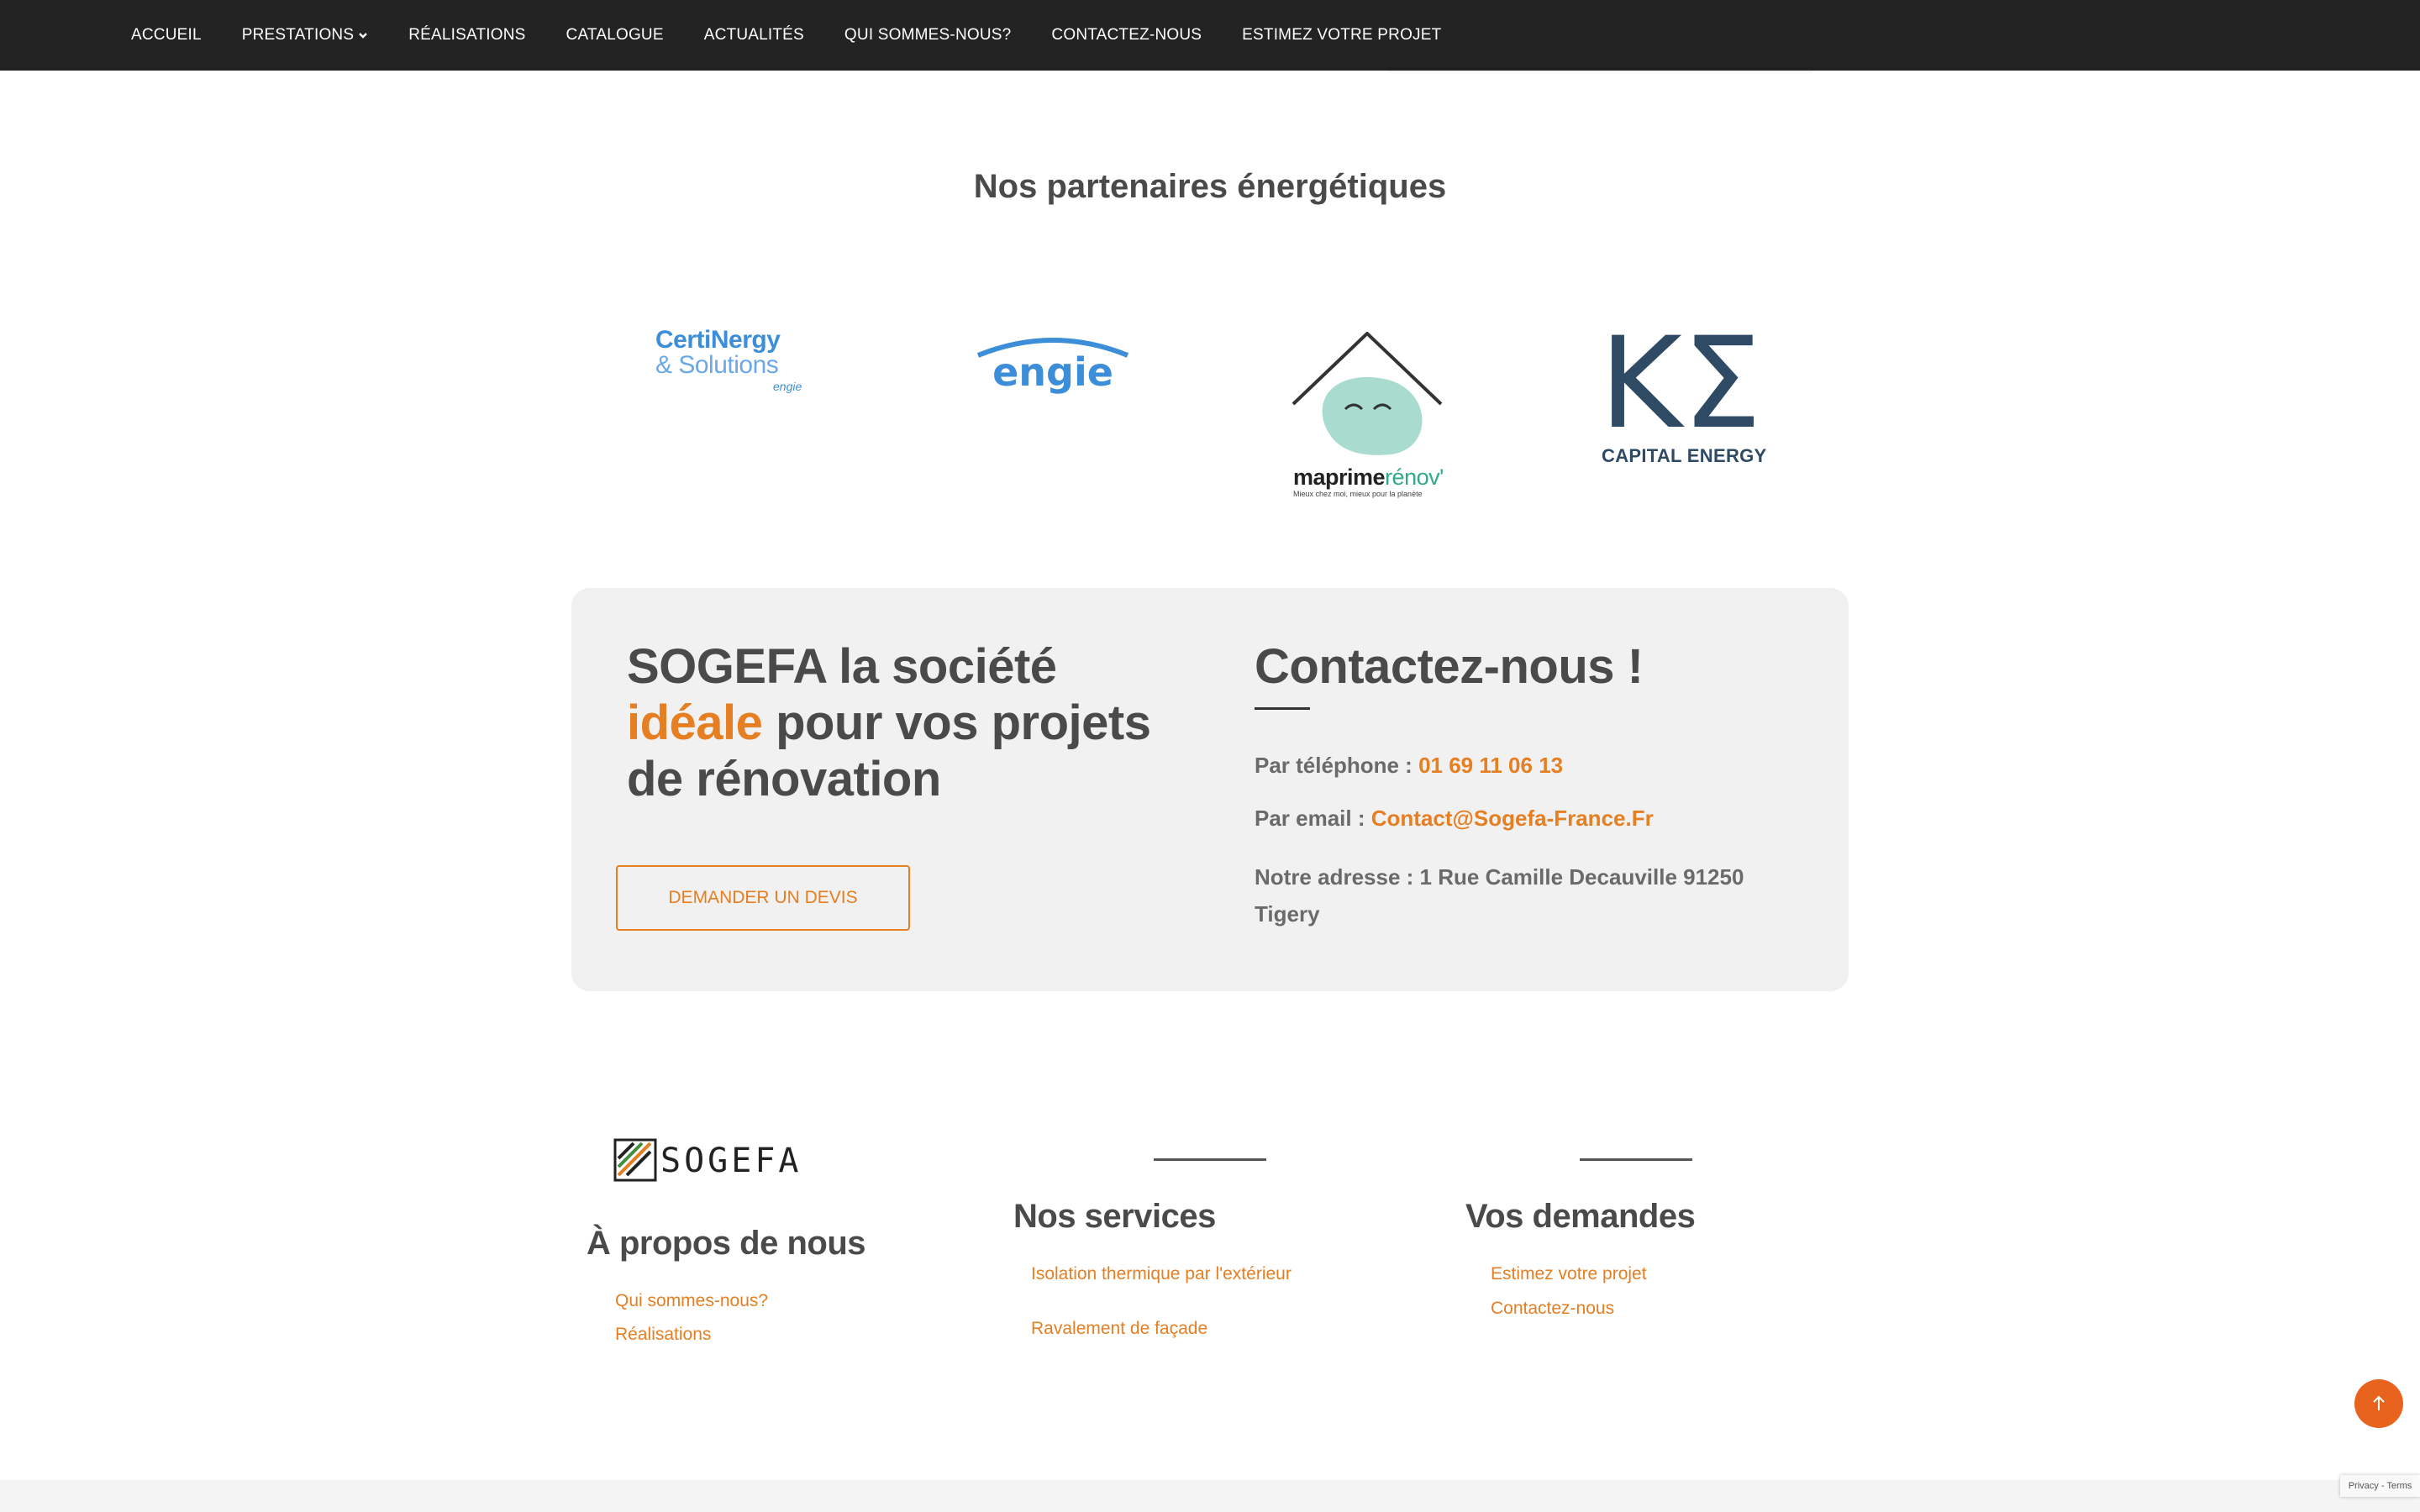 This screenshot has height=1512, width=2420. What do you see at coordinates (1052, 372) in the screenshot?
I see `engie-logo-text: engie` at bounding box center [1052, 372].